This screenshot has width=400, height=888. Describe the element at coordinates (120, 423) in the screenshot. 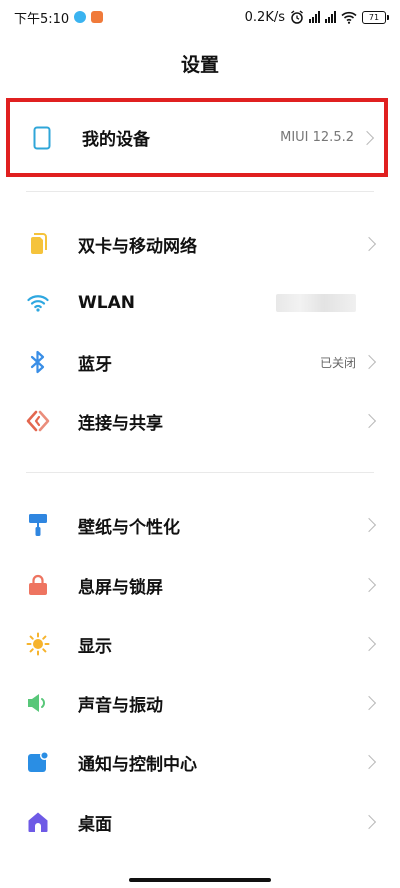

I see `settings-item-label: 连接与共享` at that location.